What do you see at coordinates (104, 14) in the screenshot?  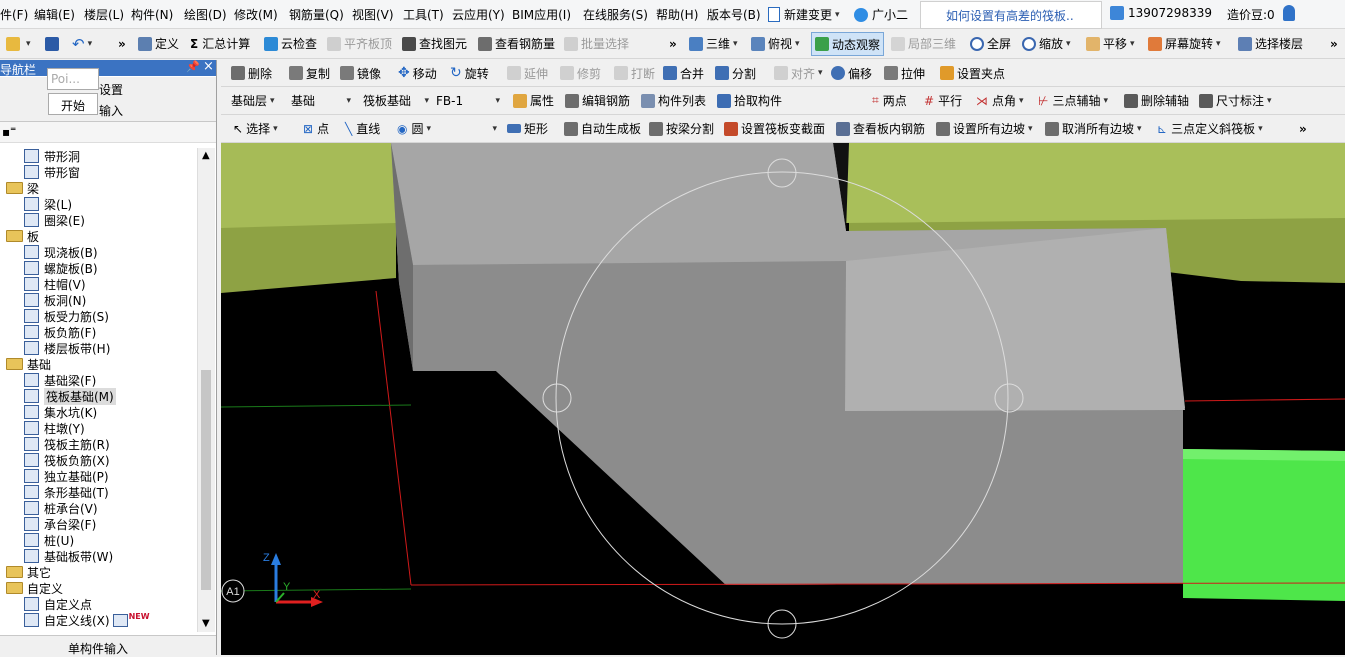 I see `menu-floor: 楼层(L)` at bounding box center [104, 14].